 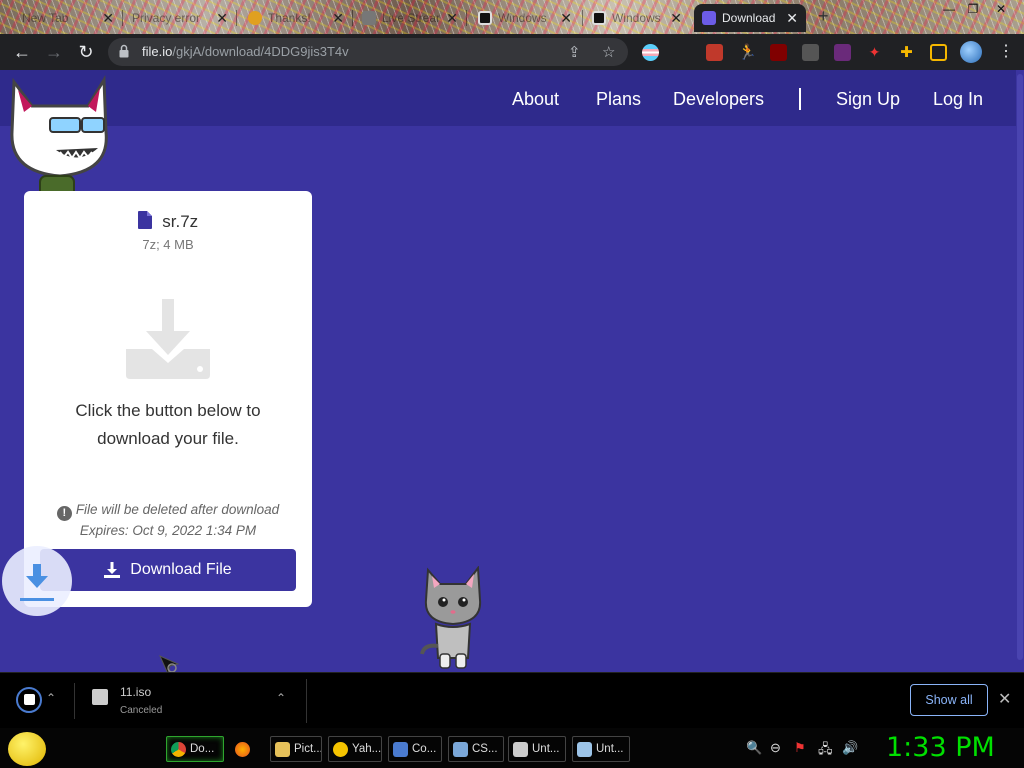 I want to click on taskbar-firefox, so click(x=244, y=749).